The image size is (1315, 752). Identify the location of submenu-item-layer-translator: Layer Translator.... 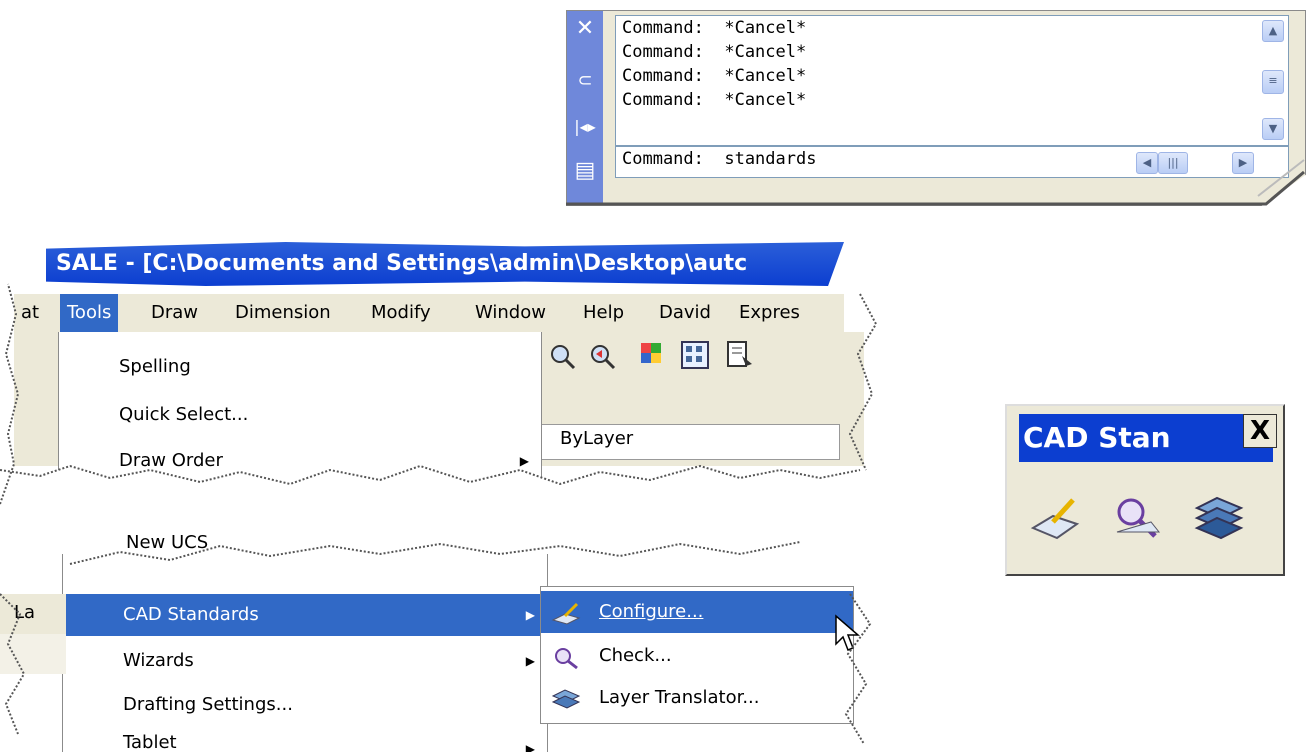
(697, 698).